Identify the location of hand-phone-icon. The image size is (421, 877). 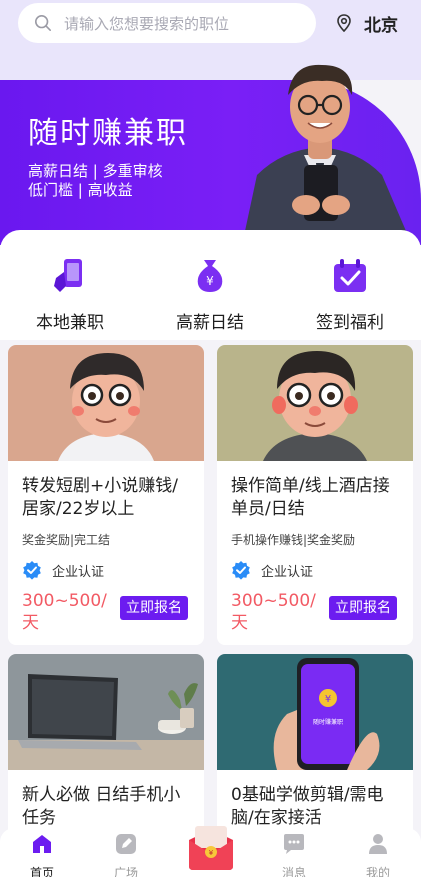
(68, 275).